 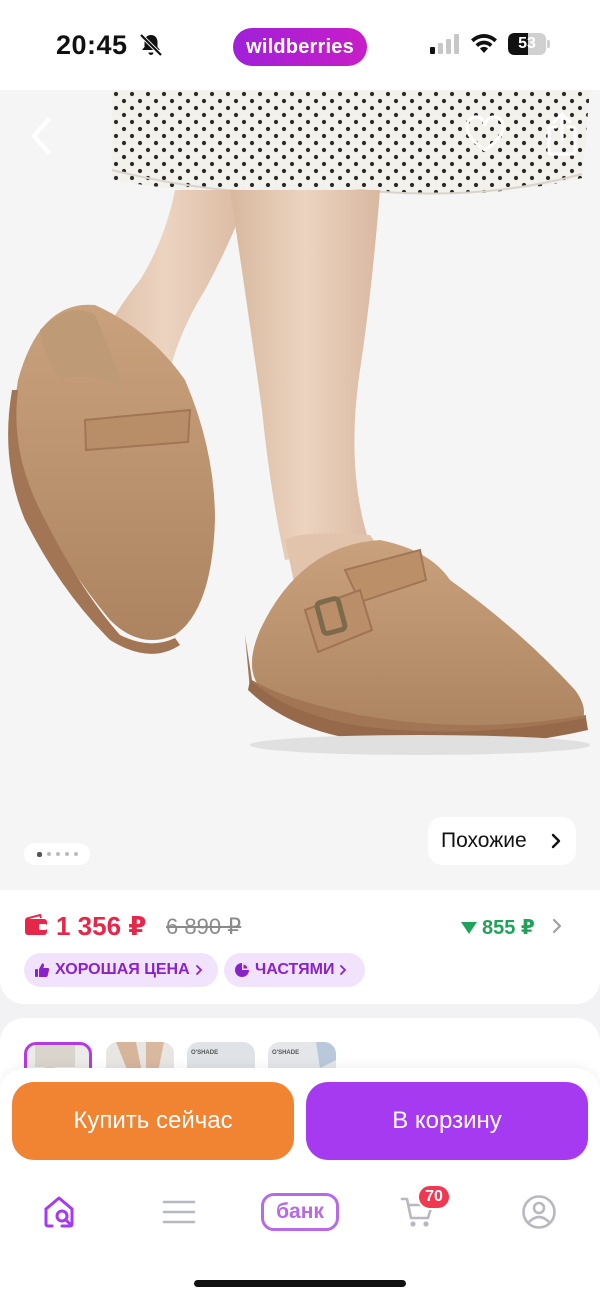 What do you see at coordinates (92, 45) in the screenshot?
I see `status-time: 20:45` at bounding box center [92, 45].